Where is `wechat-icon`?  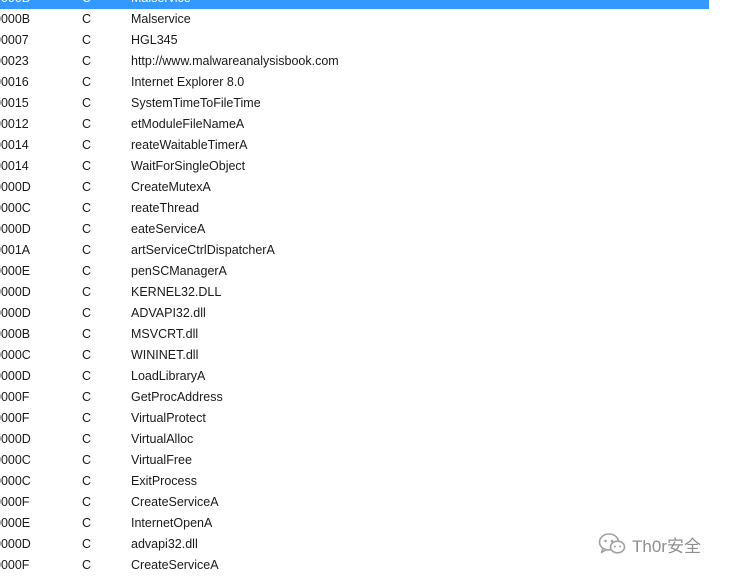 wechat-icon is located at coordinates (612, 544).